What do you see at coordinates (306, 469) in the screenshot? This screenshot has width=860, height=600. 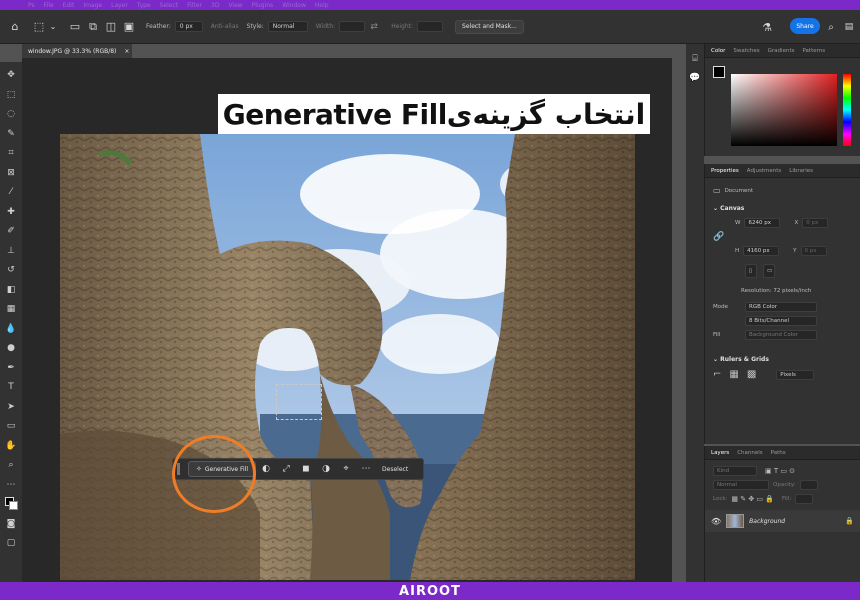 I see `mask-icon: ◼` at bounding box center [306, 469].